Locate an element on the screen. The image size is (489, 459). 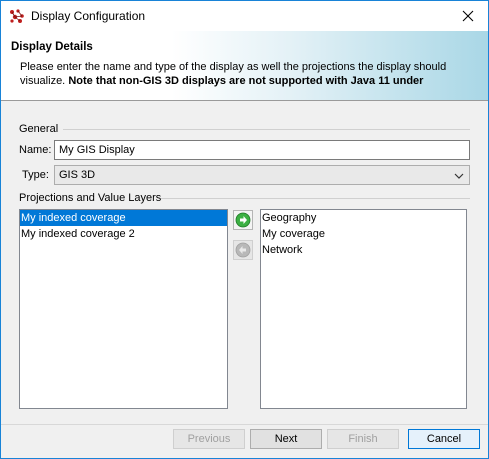
list-item: Network is located at coordinates (363, 250).